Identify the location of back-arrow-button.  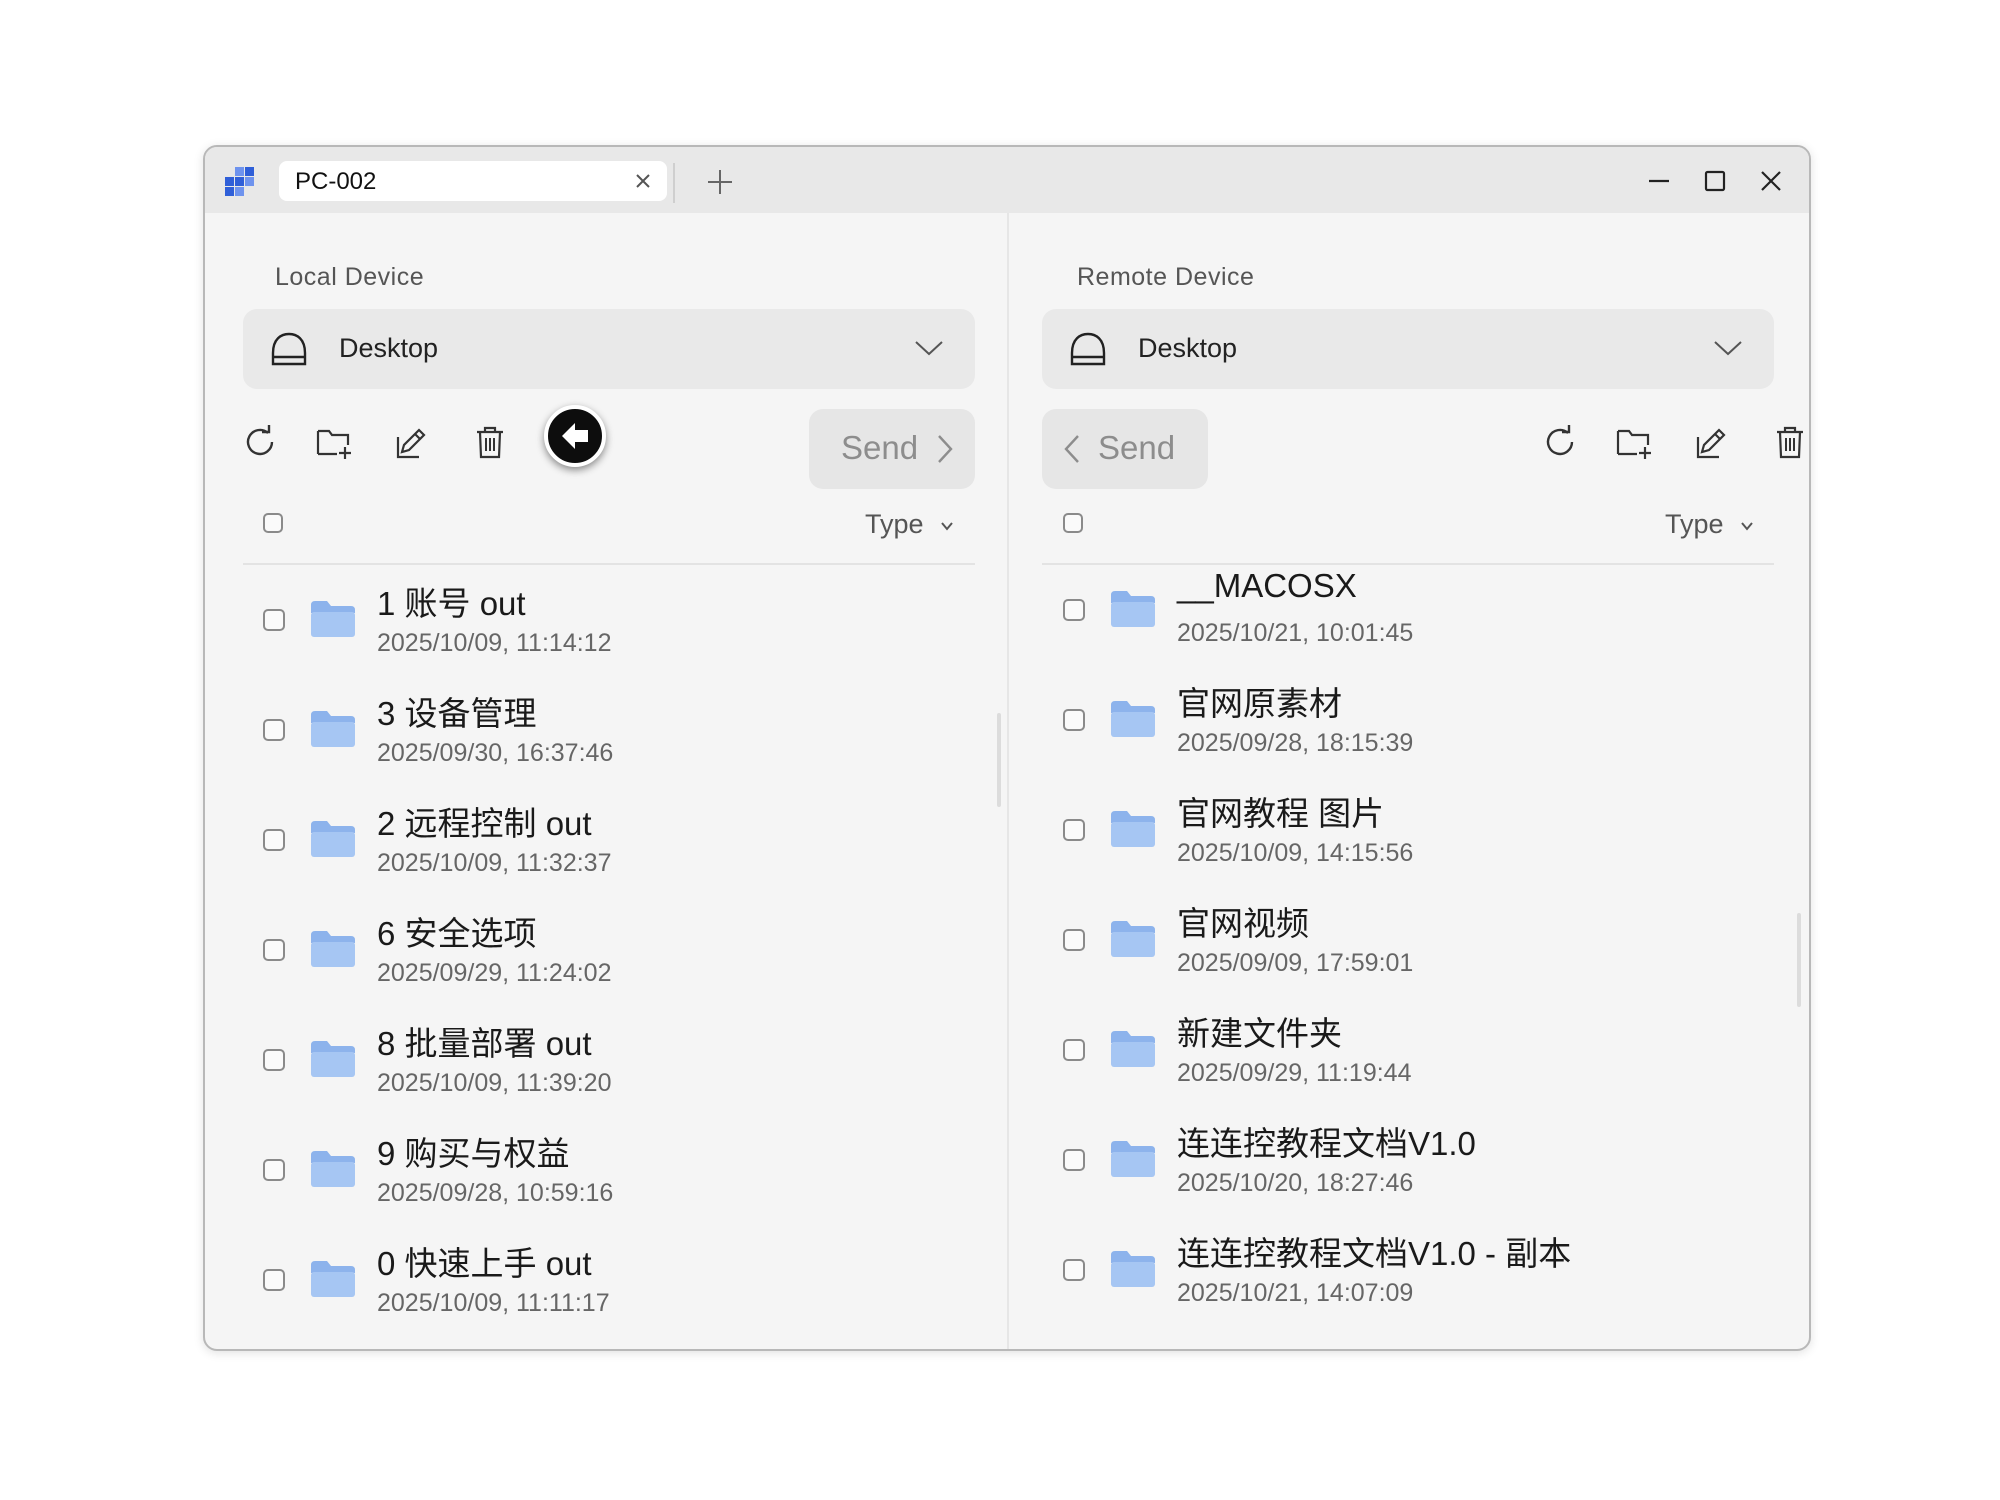
(575, 436).